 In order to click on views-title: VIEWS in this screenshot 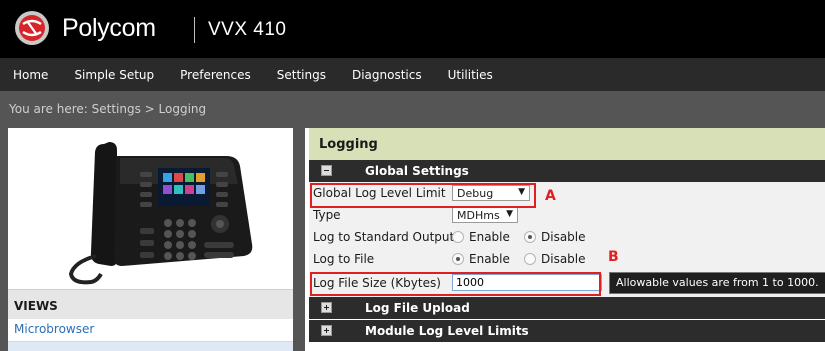, I will do `click(36, 306)`.